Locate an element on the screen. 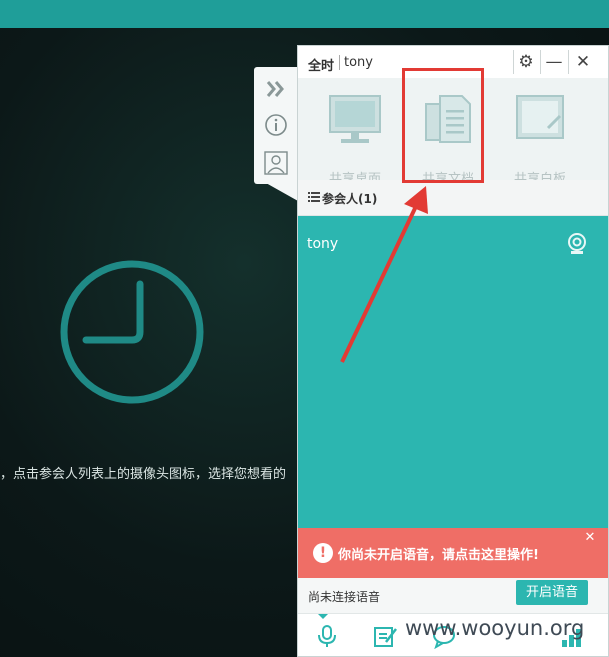  info-icon is located at coordinates (276, 125).